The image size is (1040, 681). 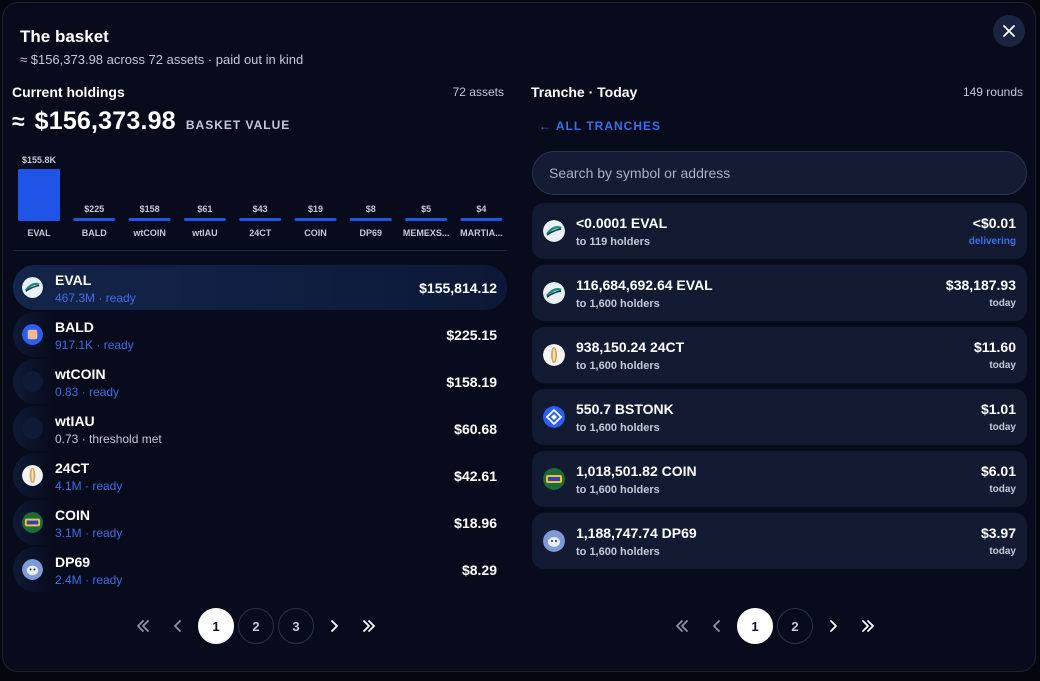 What do you see at coordinates (998, 533) in the screenshot?
I see `tranche-value: $3.97` at bounding box center [998, 533].